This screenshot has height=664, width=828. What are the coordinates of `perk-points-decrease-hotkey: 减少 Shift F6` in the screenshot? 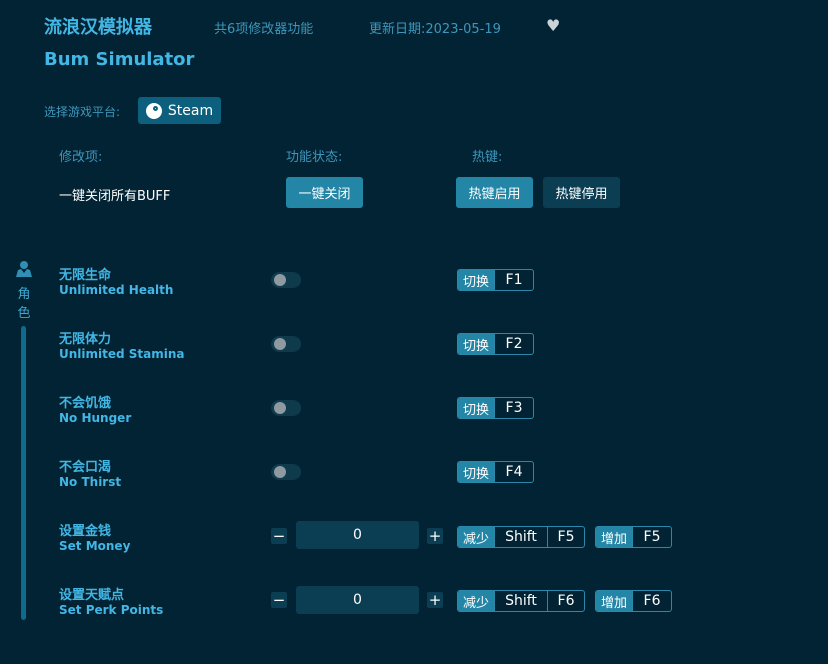 It's located at (521, 601).